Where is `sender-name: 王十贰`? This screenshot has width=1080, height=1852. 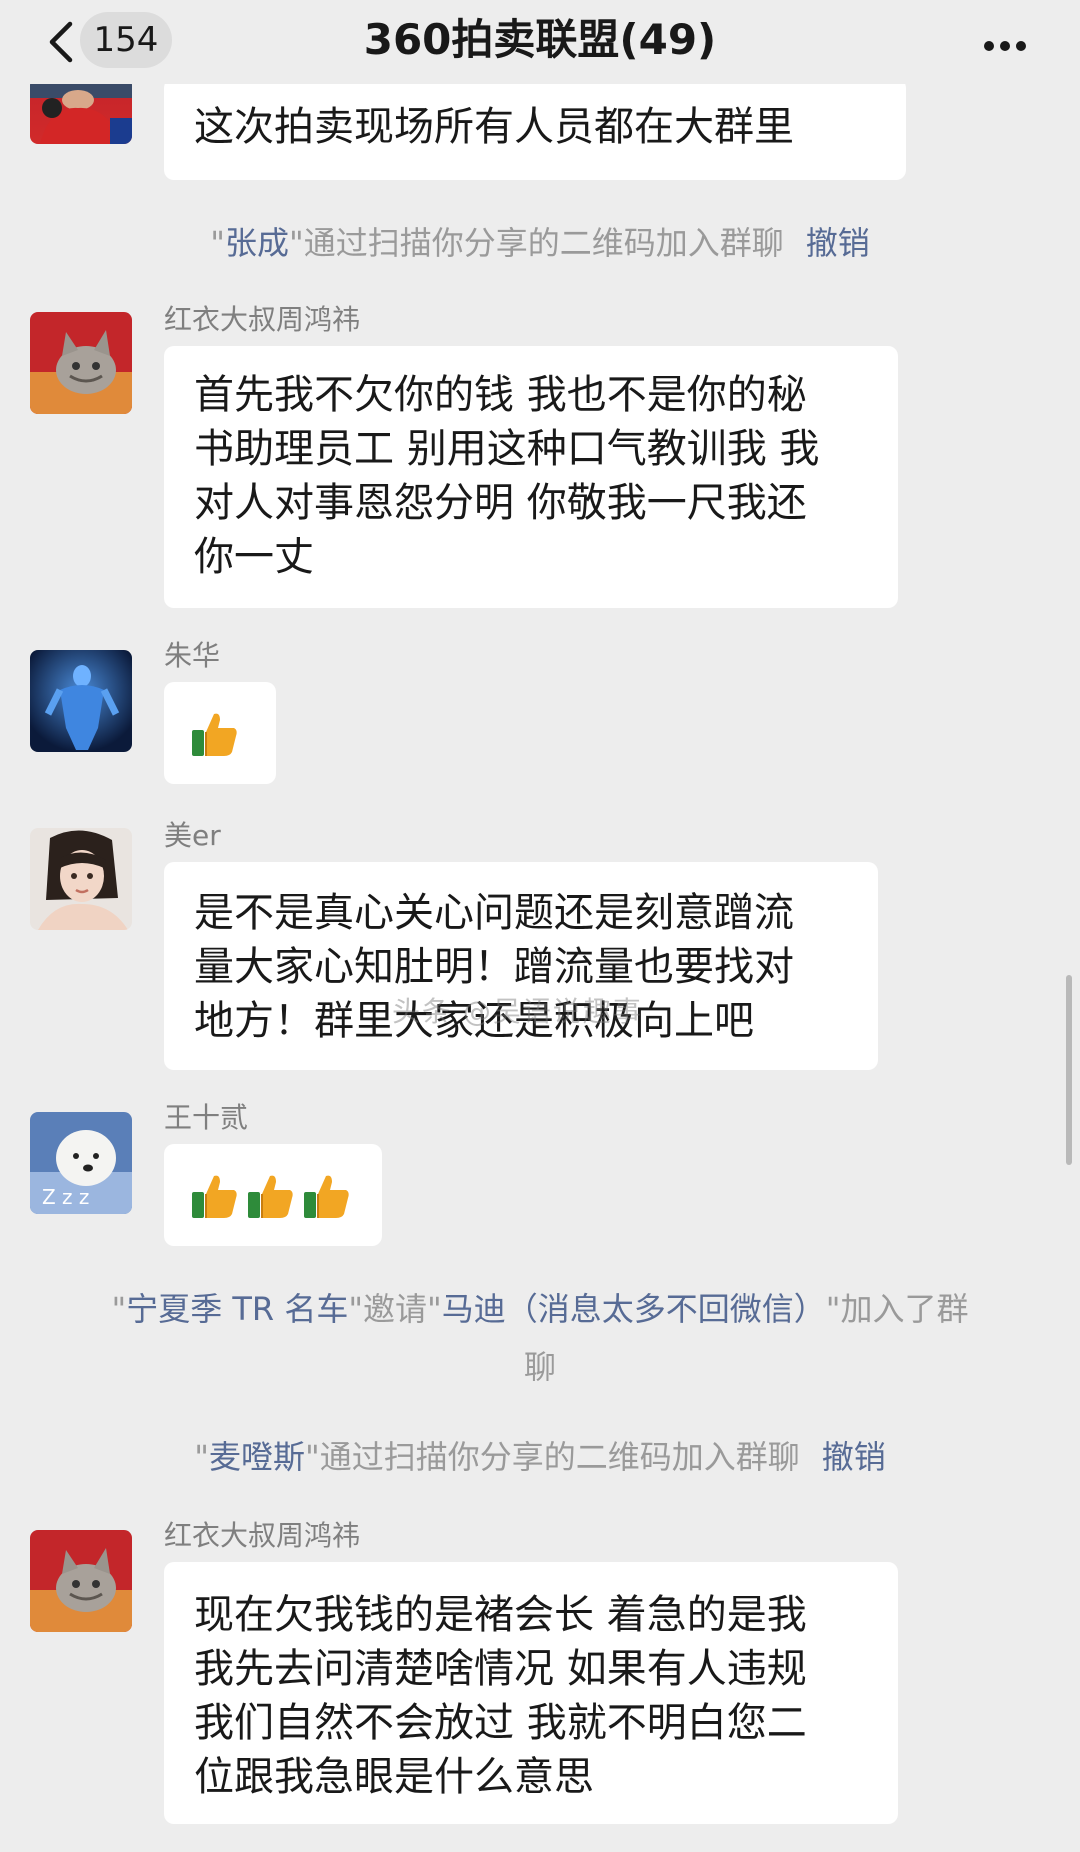
sender-name: 王十贰 is located at coordinates (206, 1117).